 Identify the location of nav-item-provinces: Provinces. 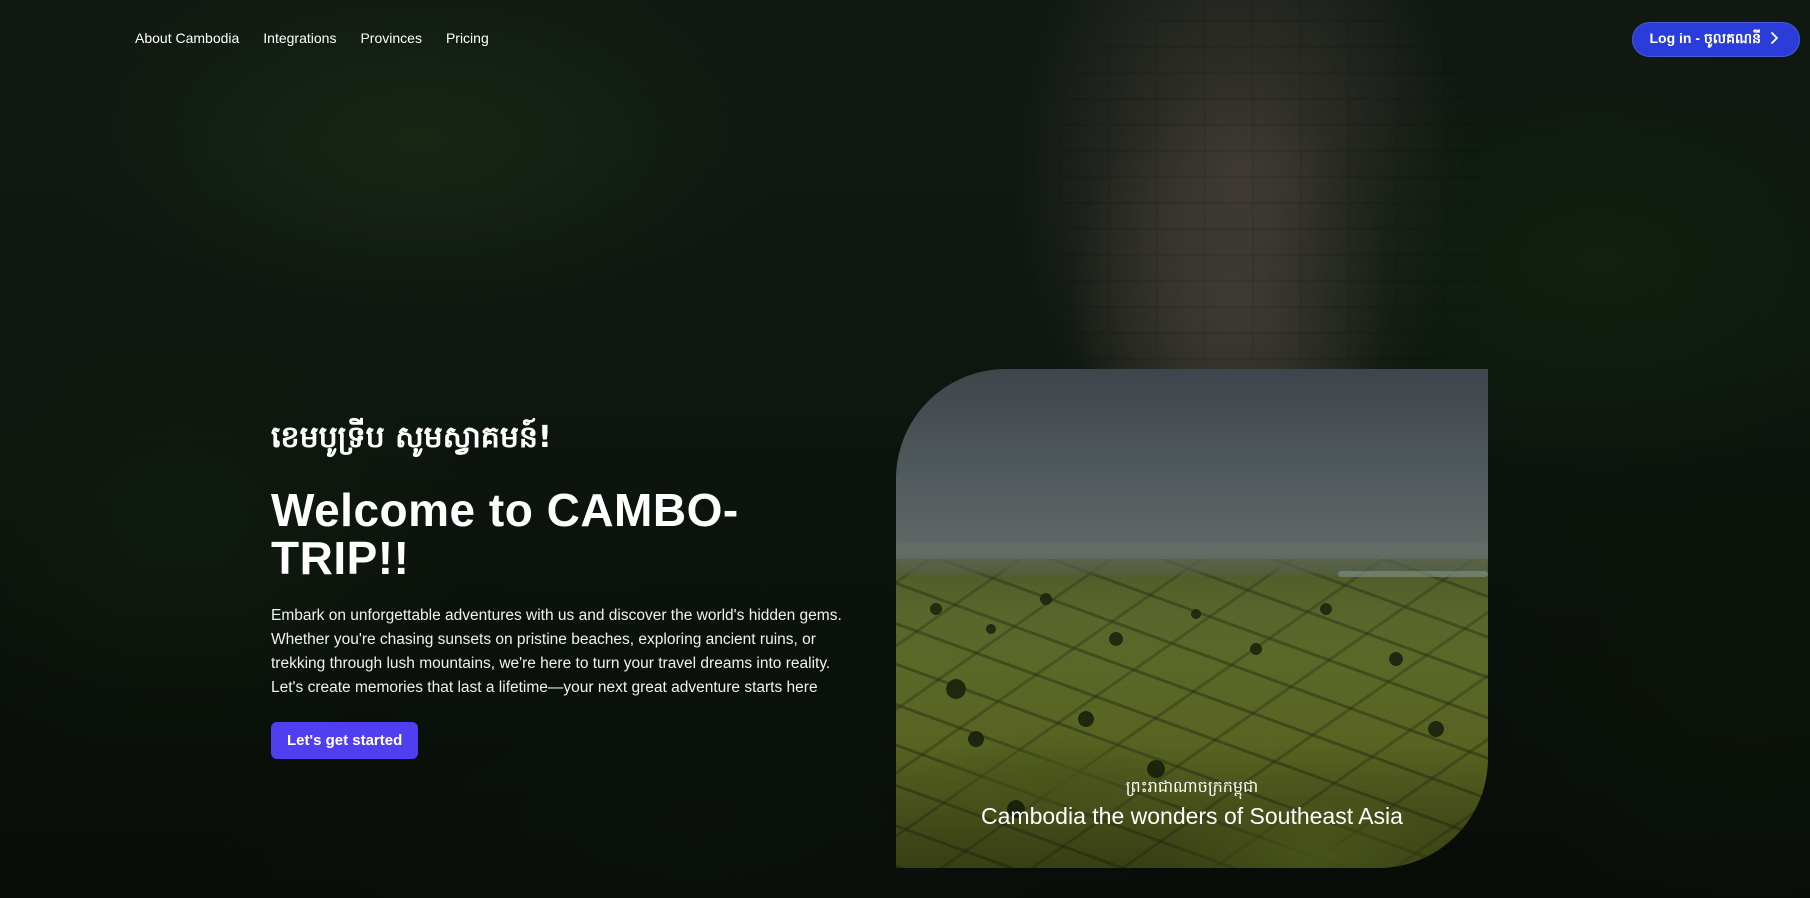
(390, 38).